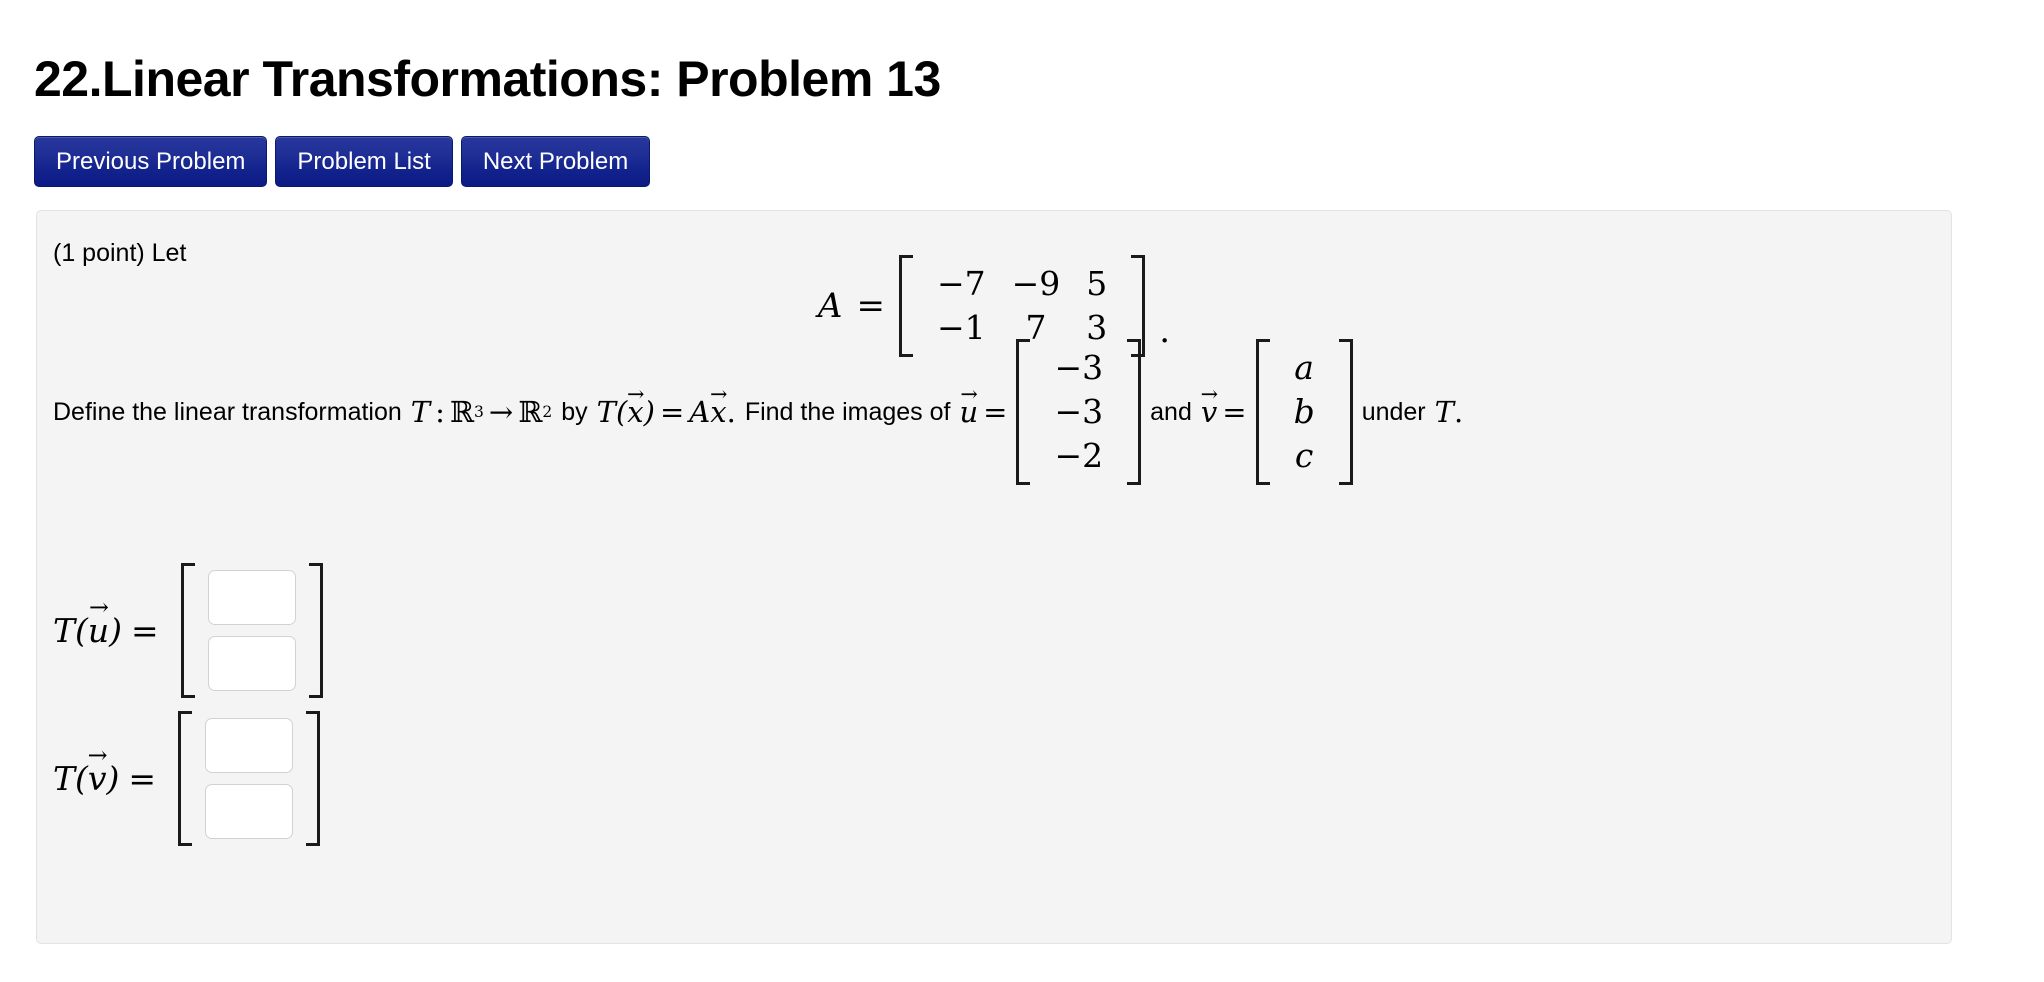  Describe the element at coordinates (249, 745) in the screenshot. I see `Tv-component-1-input` at that location.